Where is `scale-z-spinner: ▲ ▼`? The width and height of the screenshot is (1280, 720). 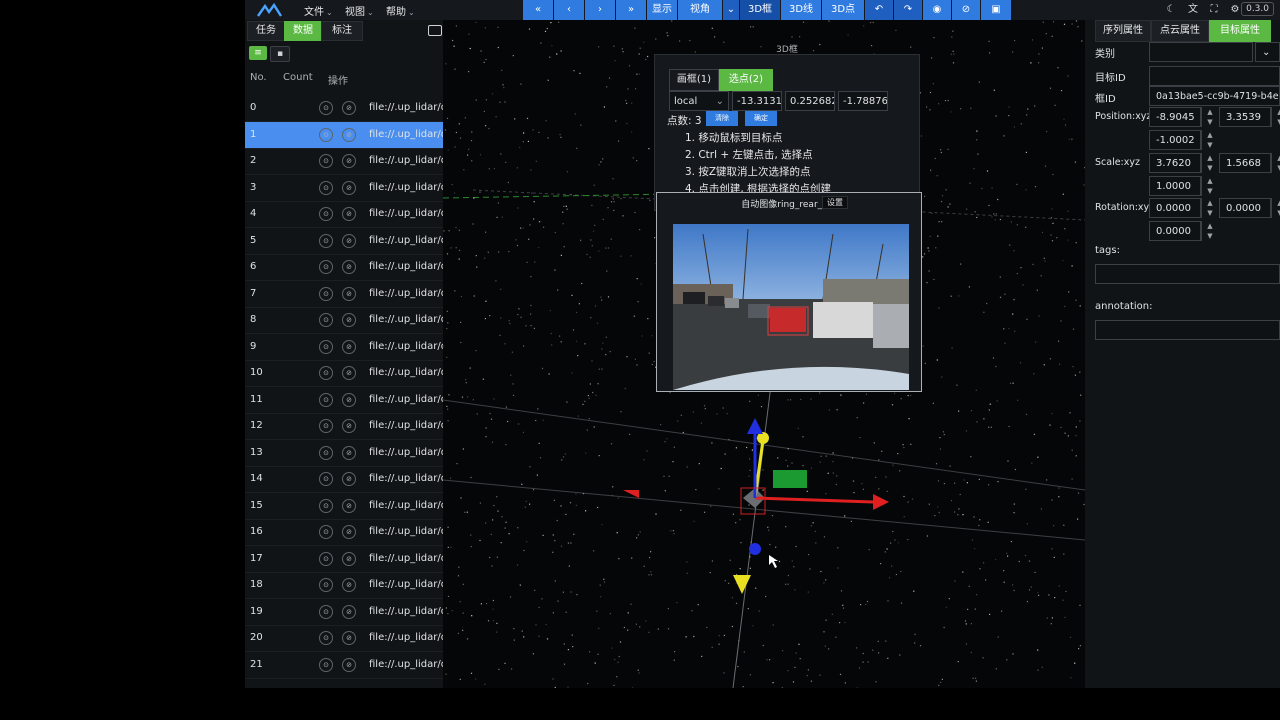 scale-z-spinner: ▲ ▼ is located at coordinates (1209, 186).